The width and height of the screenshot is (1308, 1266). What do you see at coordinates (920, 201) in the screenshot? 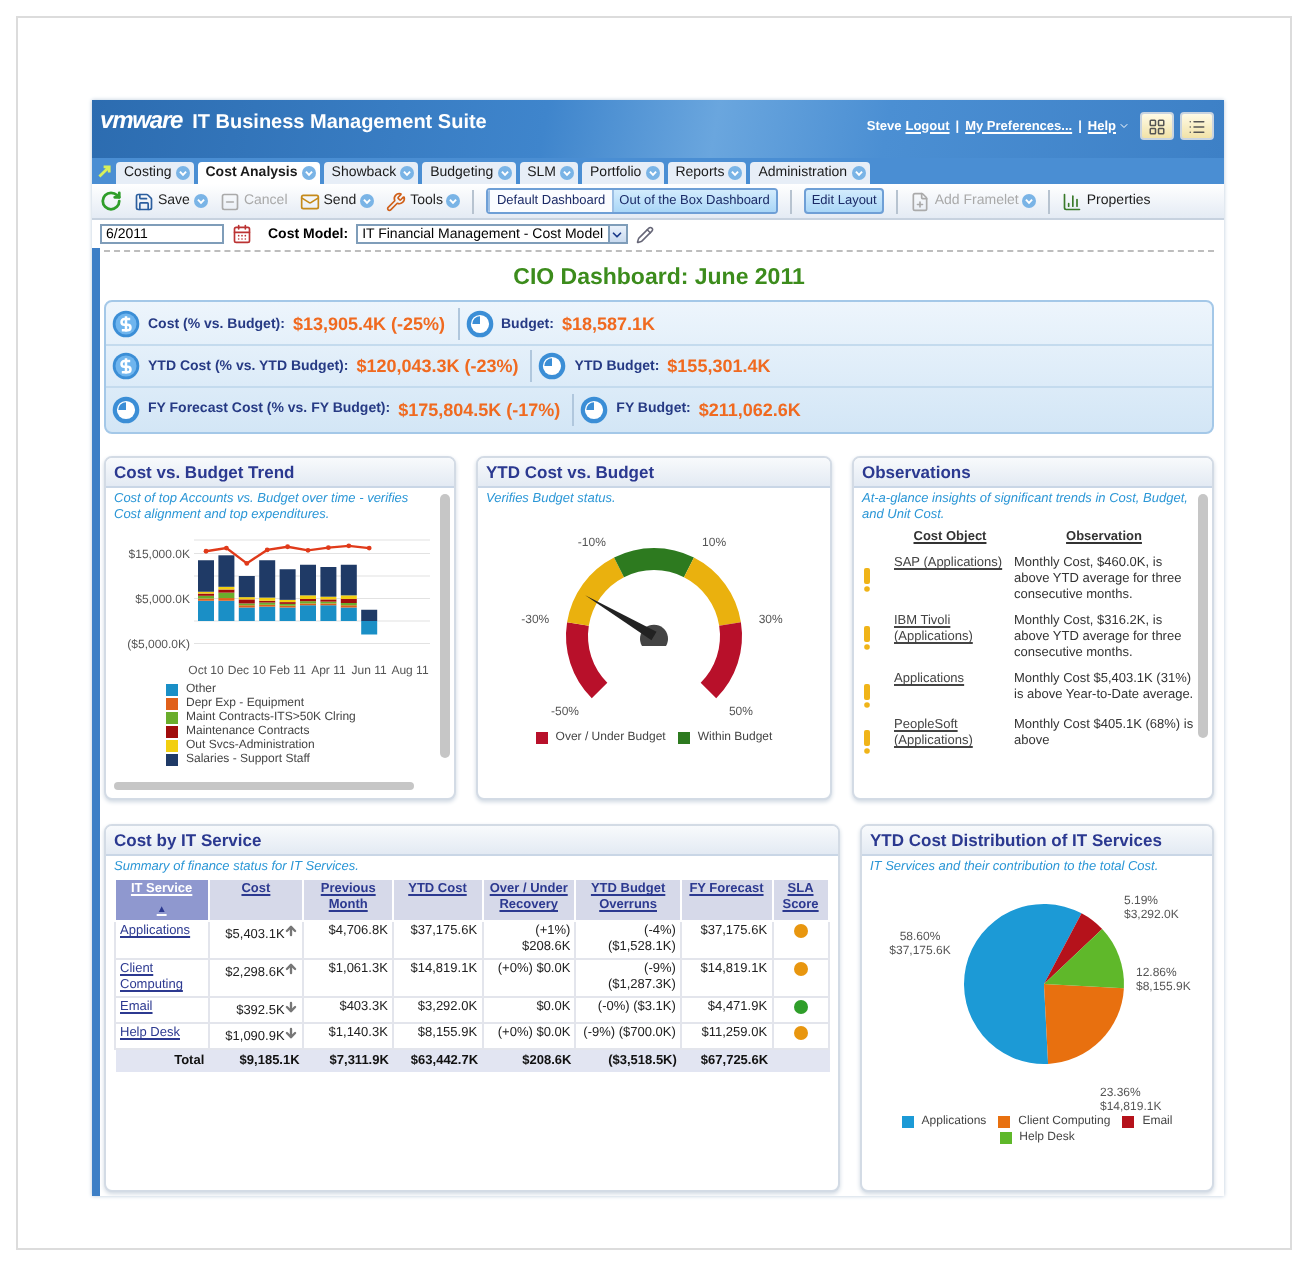
I see `document-icon` at bounding box center [920, 201].